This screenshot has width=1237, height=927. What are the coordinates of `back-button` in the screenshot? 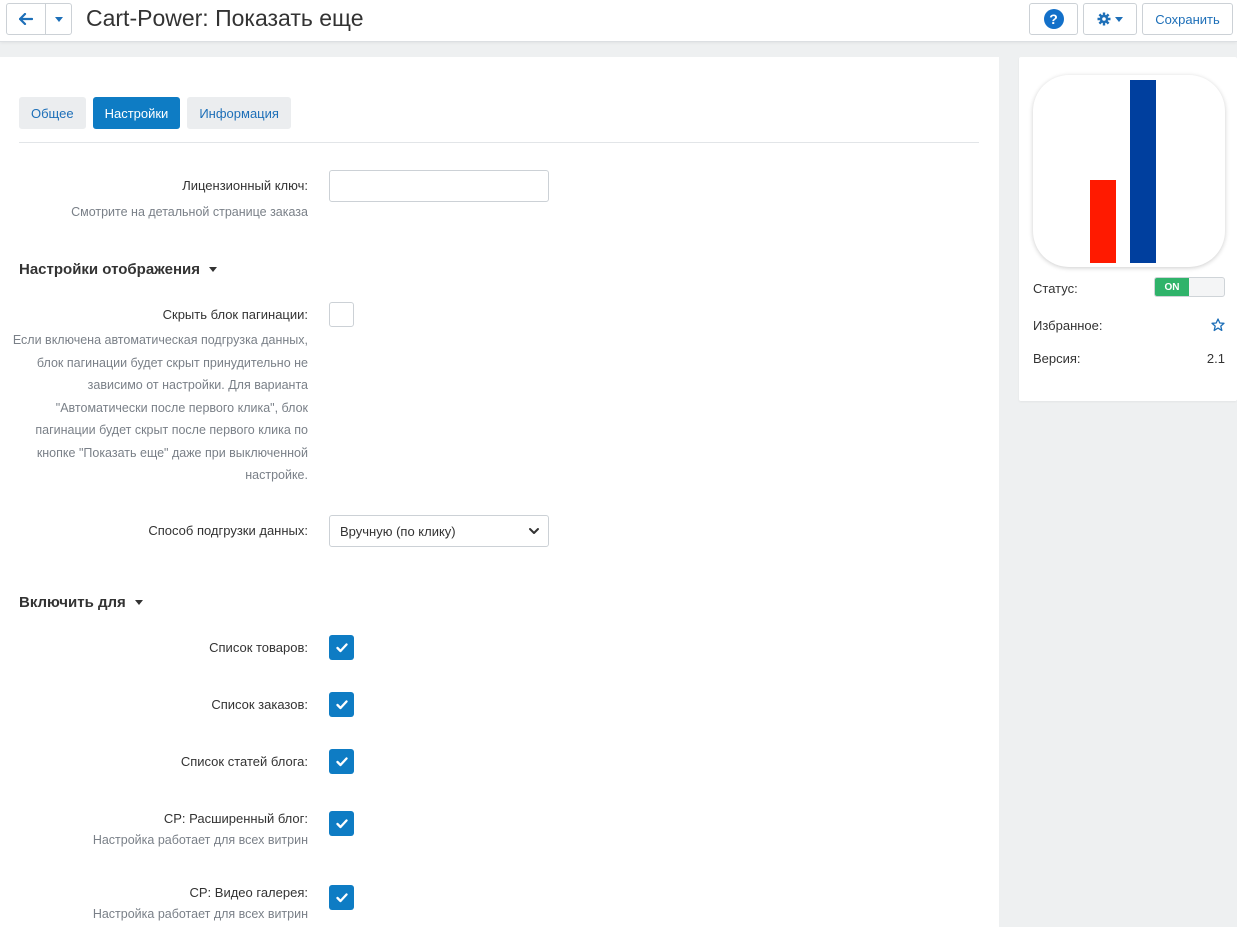 It's located at (26, 19).